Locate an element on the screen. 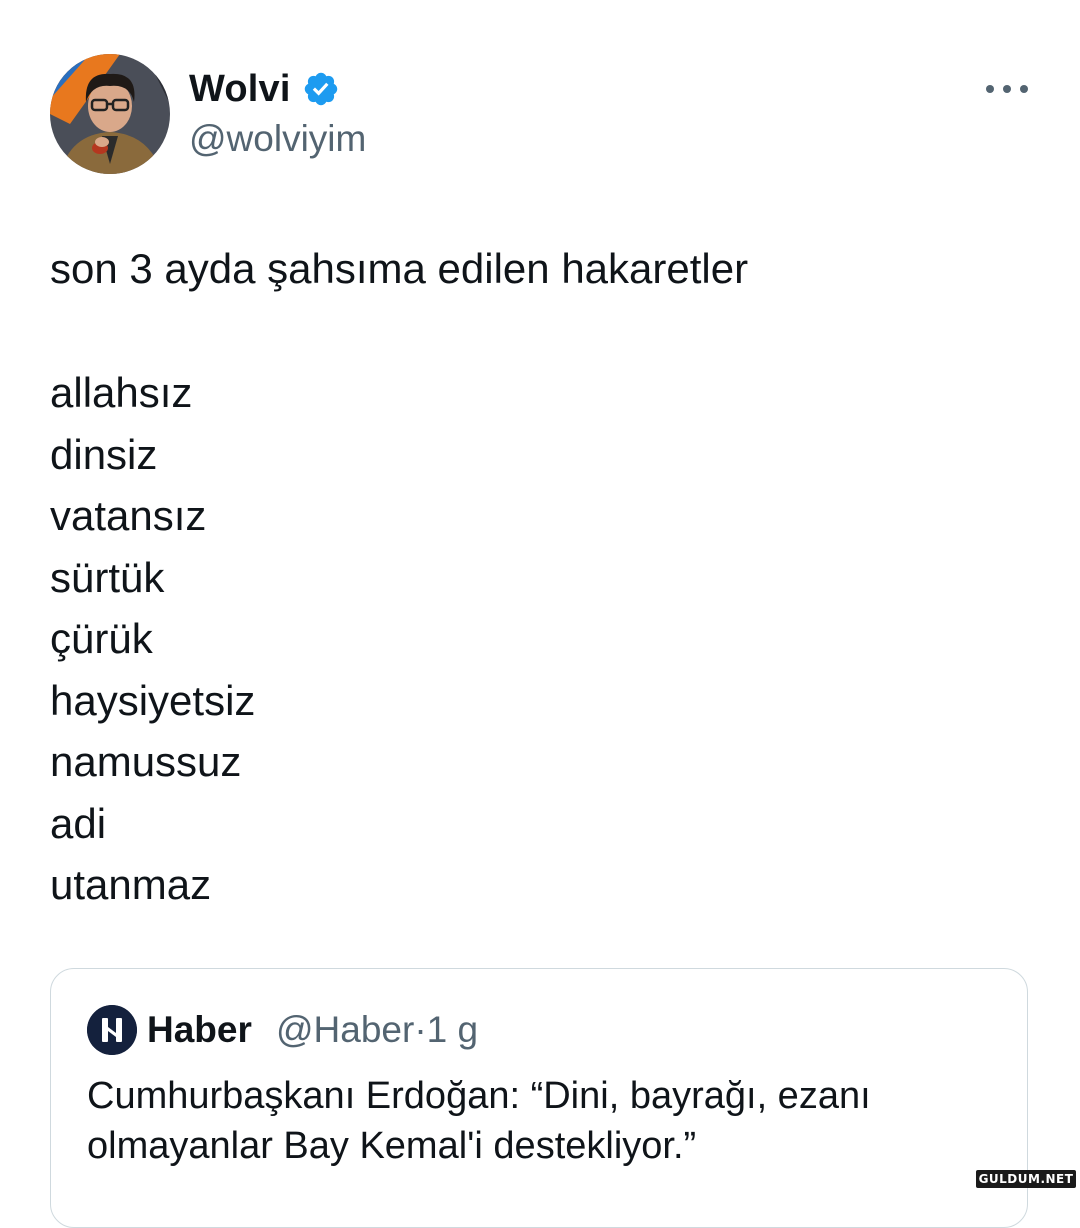 The height and width of the screenshot is (1228, 1080). watermark: GULDUM.NET is located at coordinates (1026, 1179).